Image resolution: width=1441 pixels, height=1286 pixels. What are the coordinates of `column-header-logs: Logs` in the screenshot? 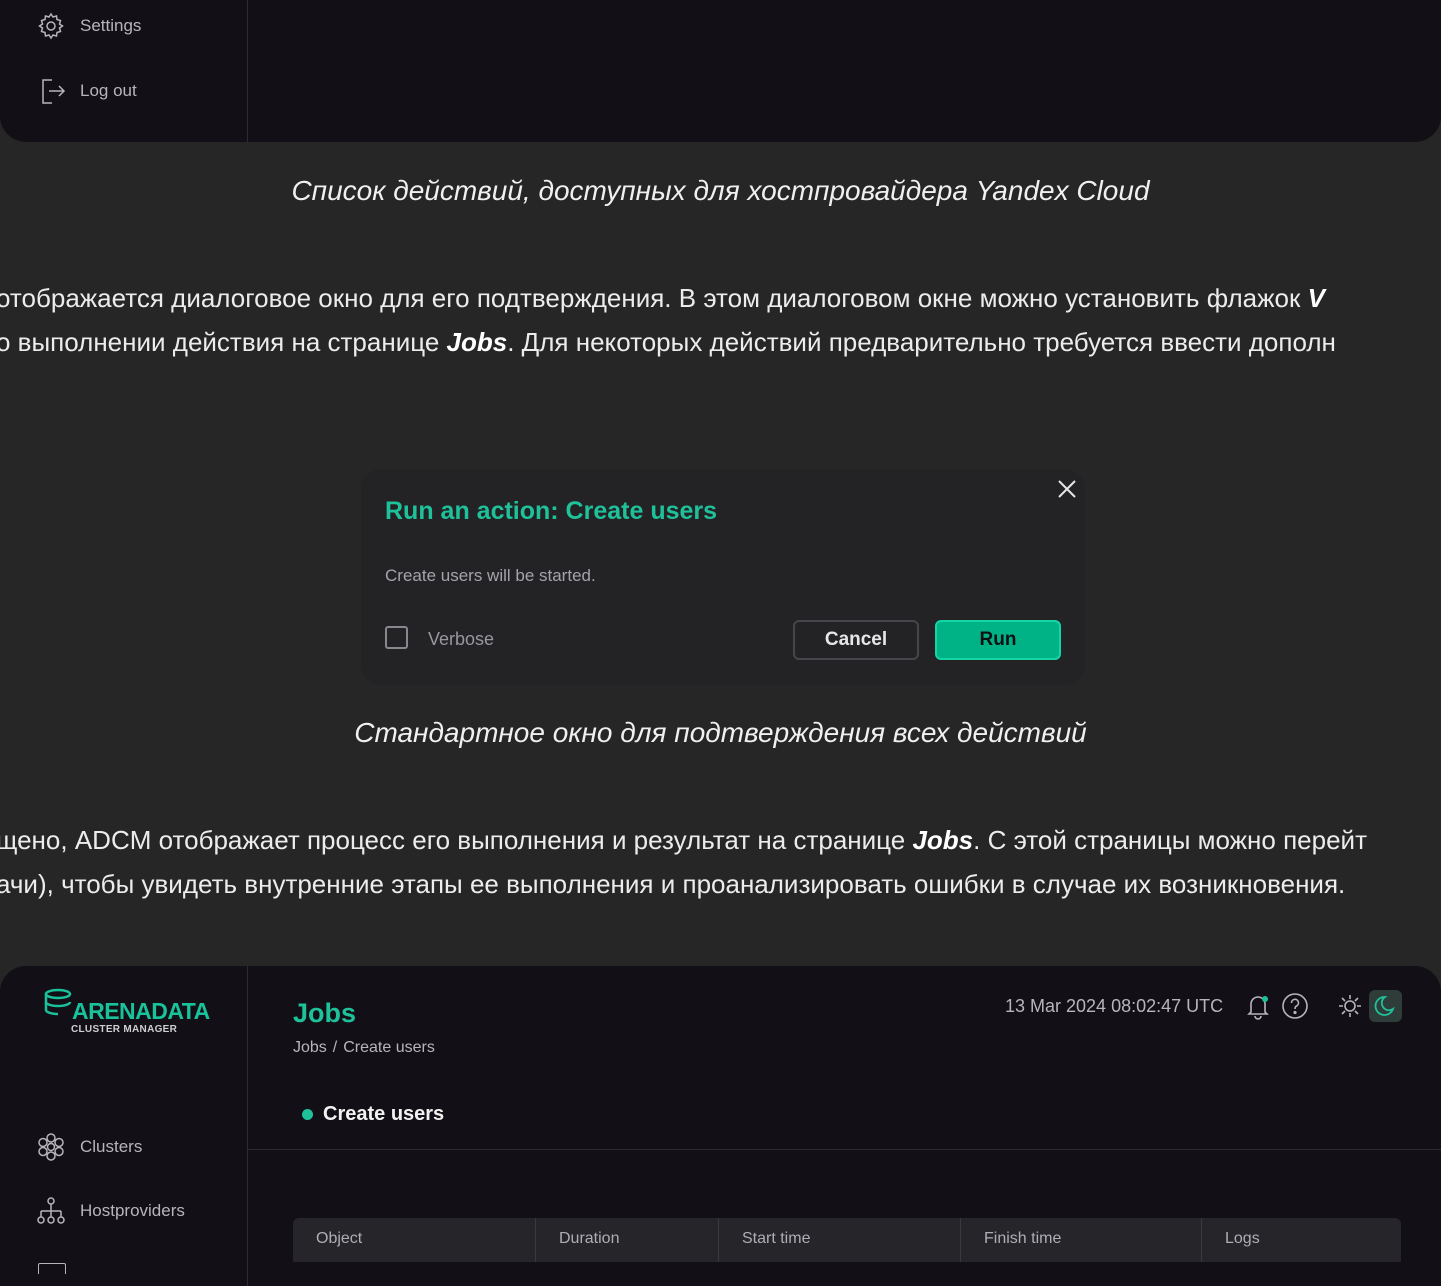 It's located at (1301, 1240).